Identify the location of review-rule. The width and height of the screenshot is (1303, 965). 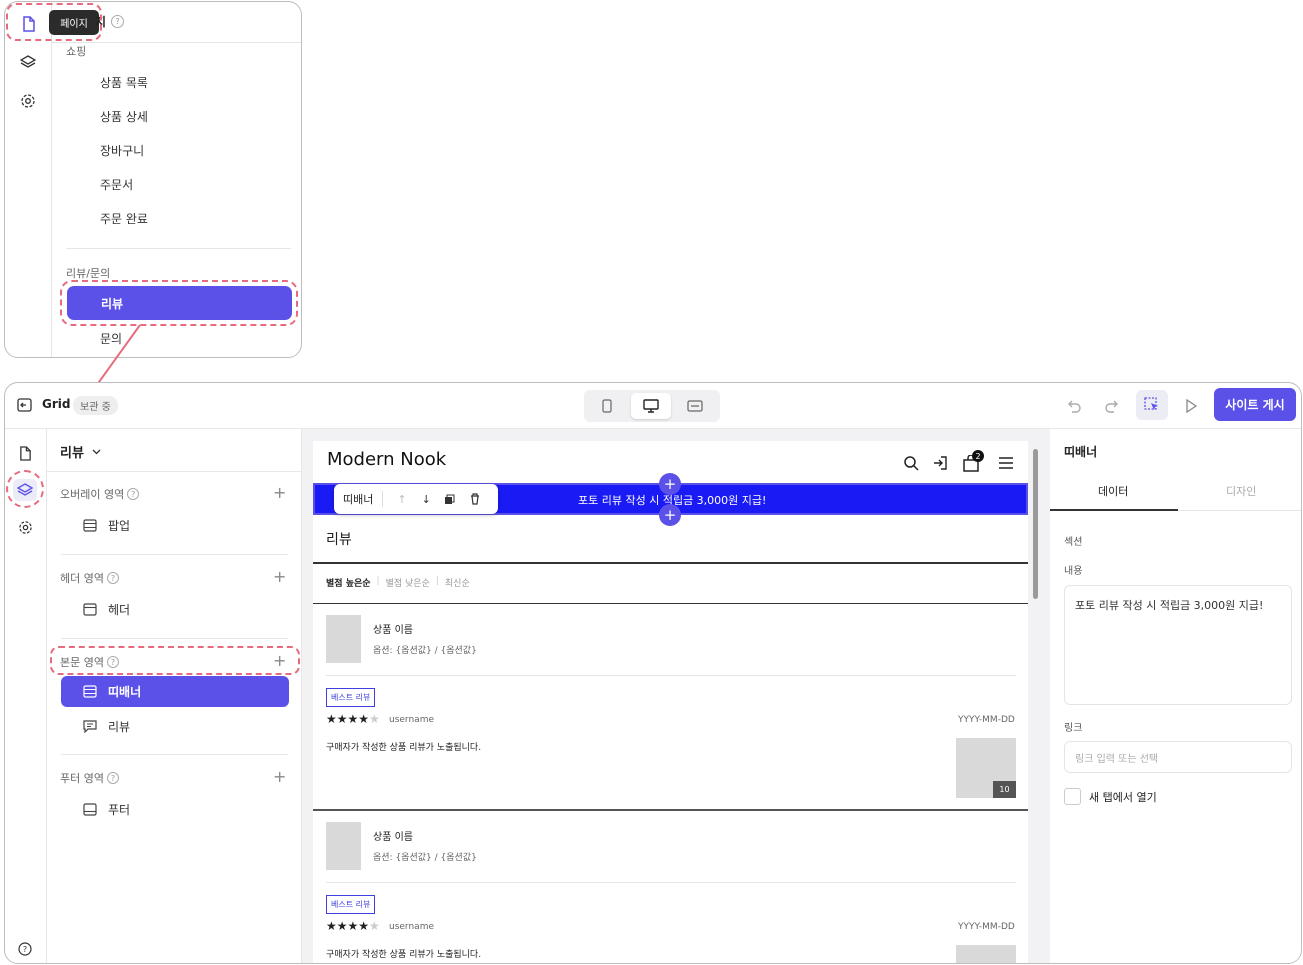
(670, 810).